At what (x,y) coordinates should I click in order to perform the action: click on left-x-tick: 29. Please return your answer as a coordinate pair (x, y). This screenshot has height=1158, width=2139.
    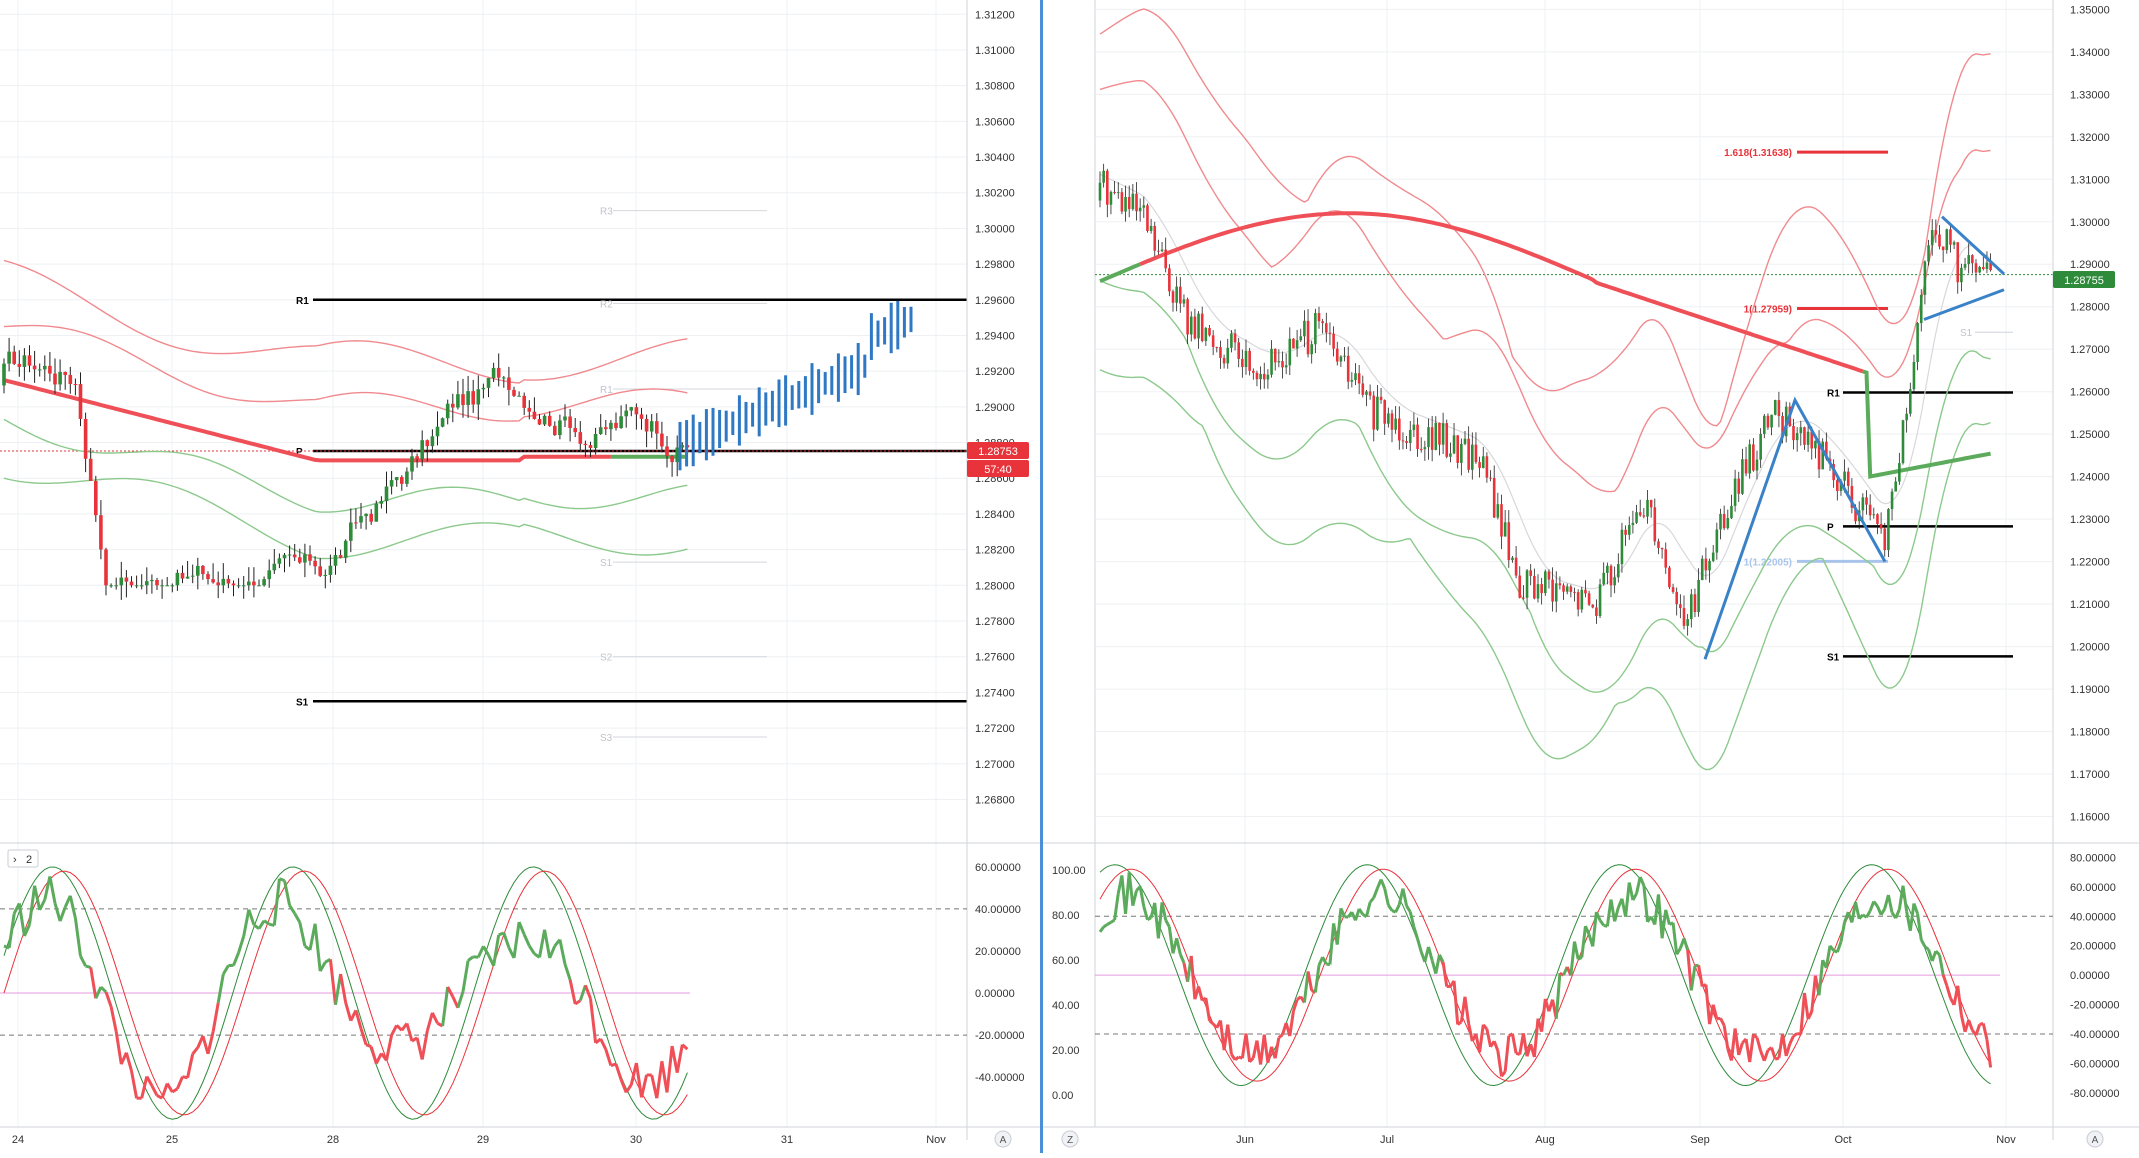
    Looking at the image, I should click on (483, 1140).